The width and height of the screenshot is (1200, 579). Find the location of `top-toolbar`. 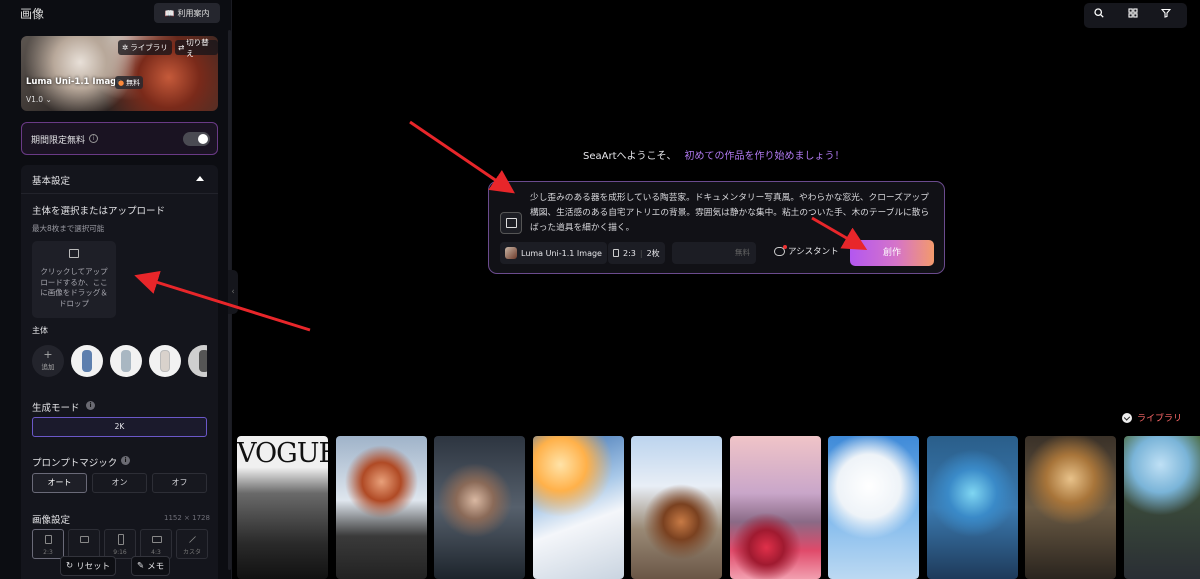

top-toolbar is located at coordinates (1135, 15).